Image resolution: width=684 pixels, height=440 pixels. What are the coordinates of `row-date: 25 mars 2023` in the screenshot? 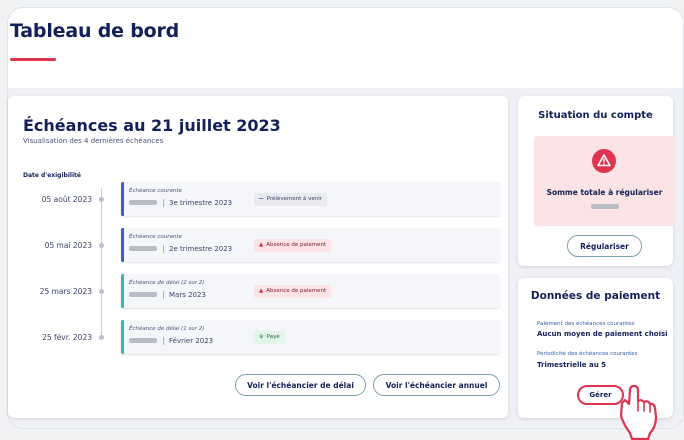 It's located at (65, 291).